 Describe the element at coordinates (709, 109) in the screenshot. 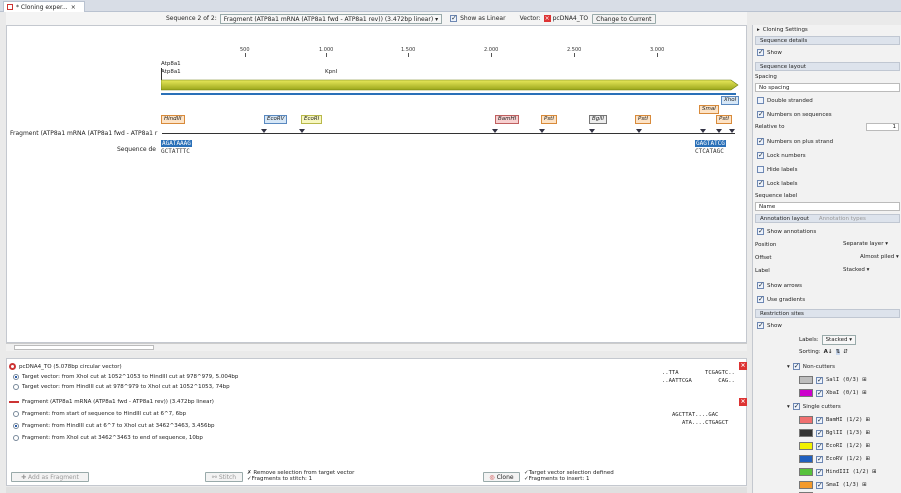

I see `cutter-smai: SmaI` at that location.